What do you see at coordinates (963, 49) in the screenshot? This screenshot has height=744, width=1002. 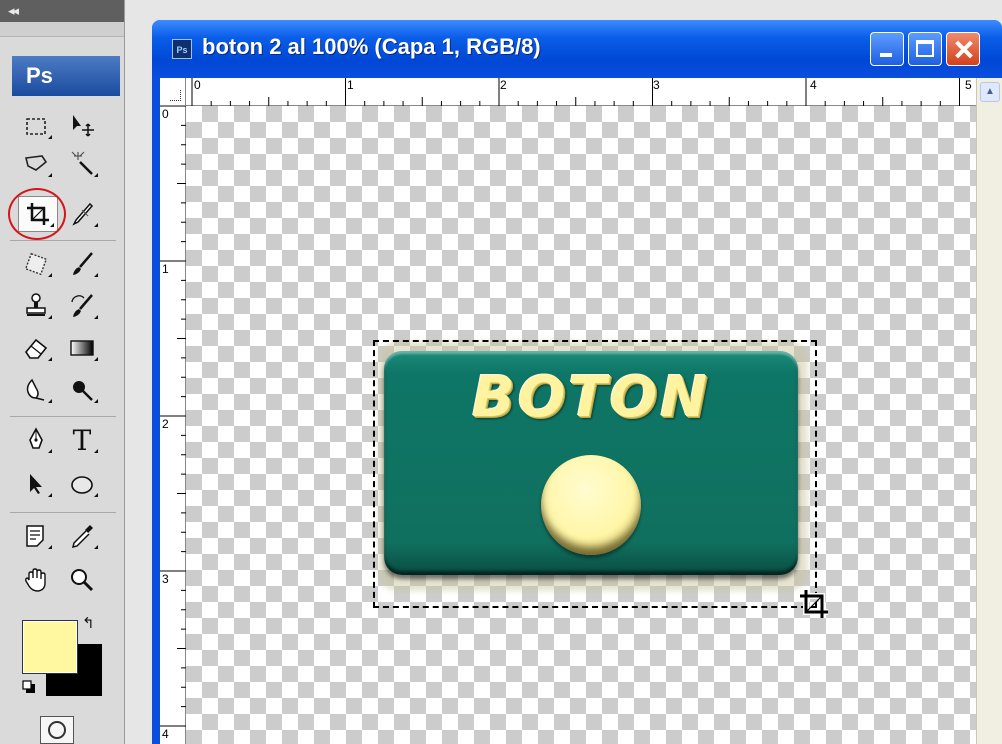 I see `close-button` at bounding box center [963, 49].